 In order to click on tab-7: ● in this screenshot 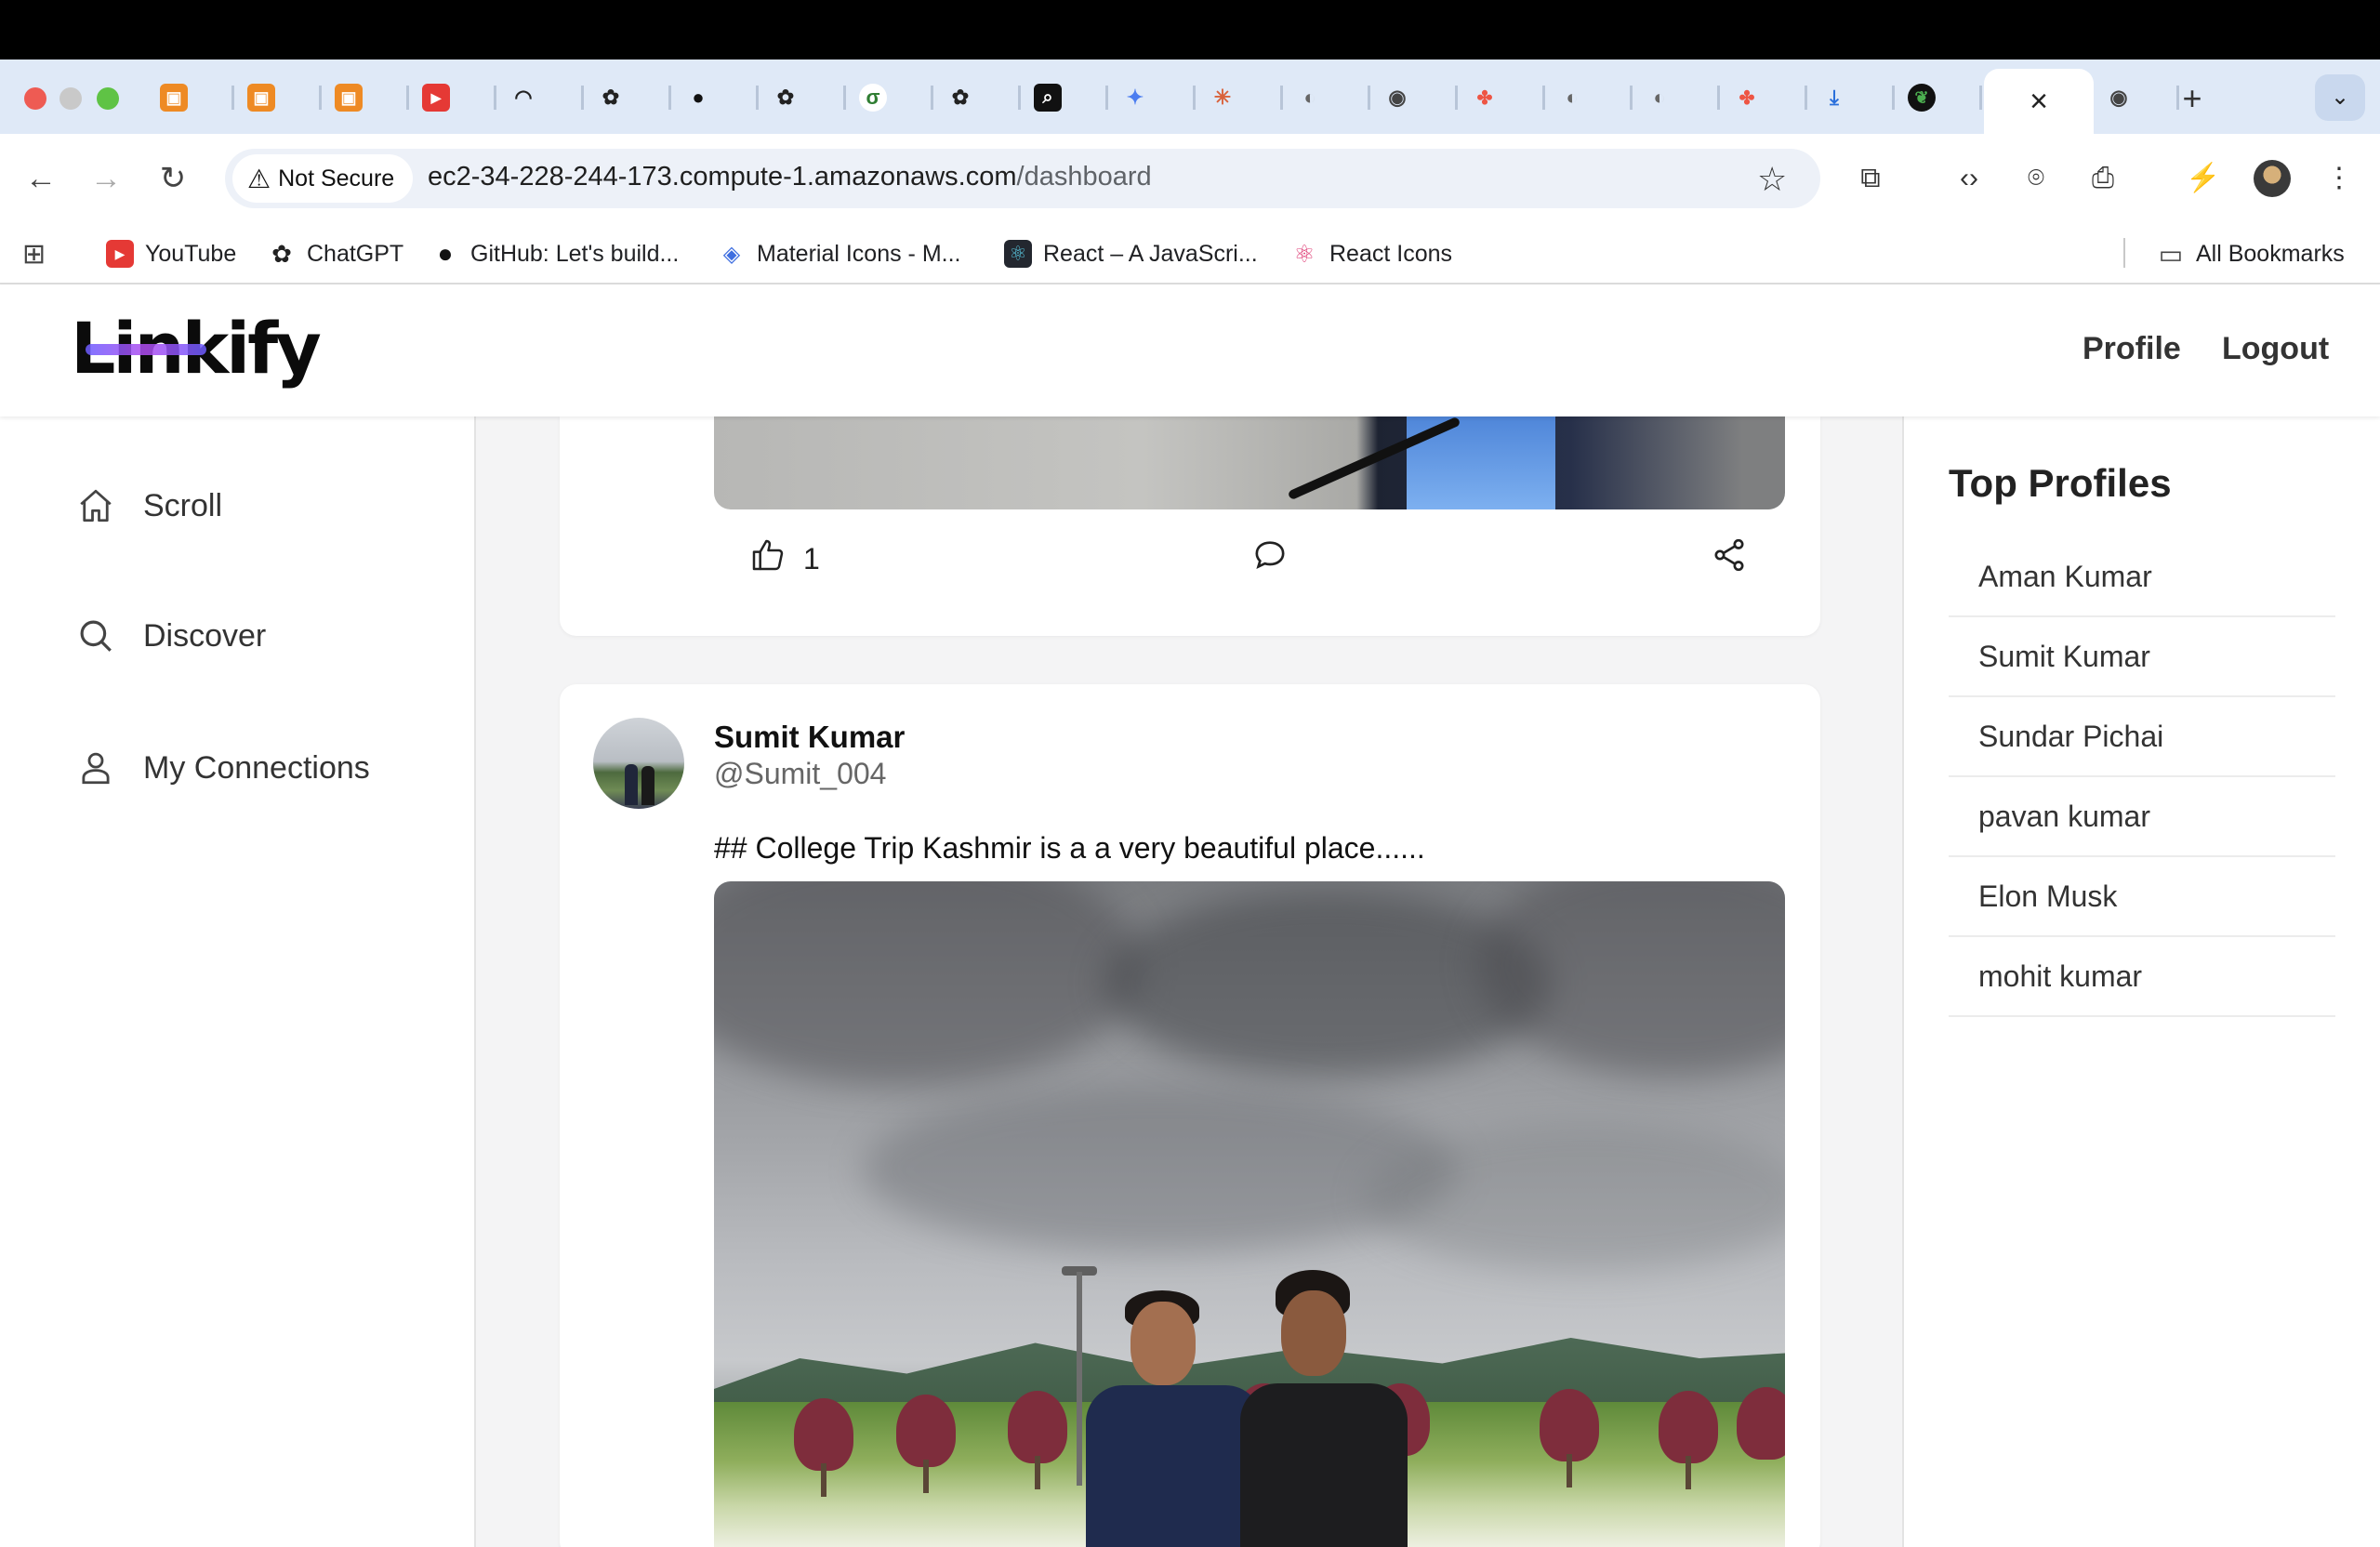, I will do `click(716, 97)`.